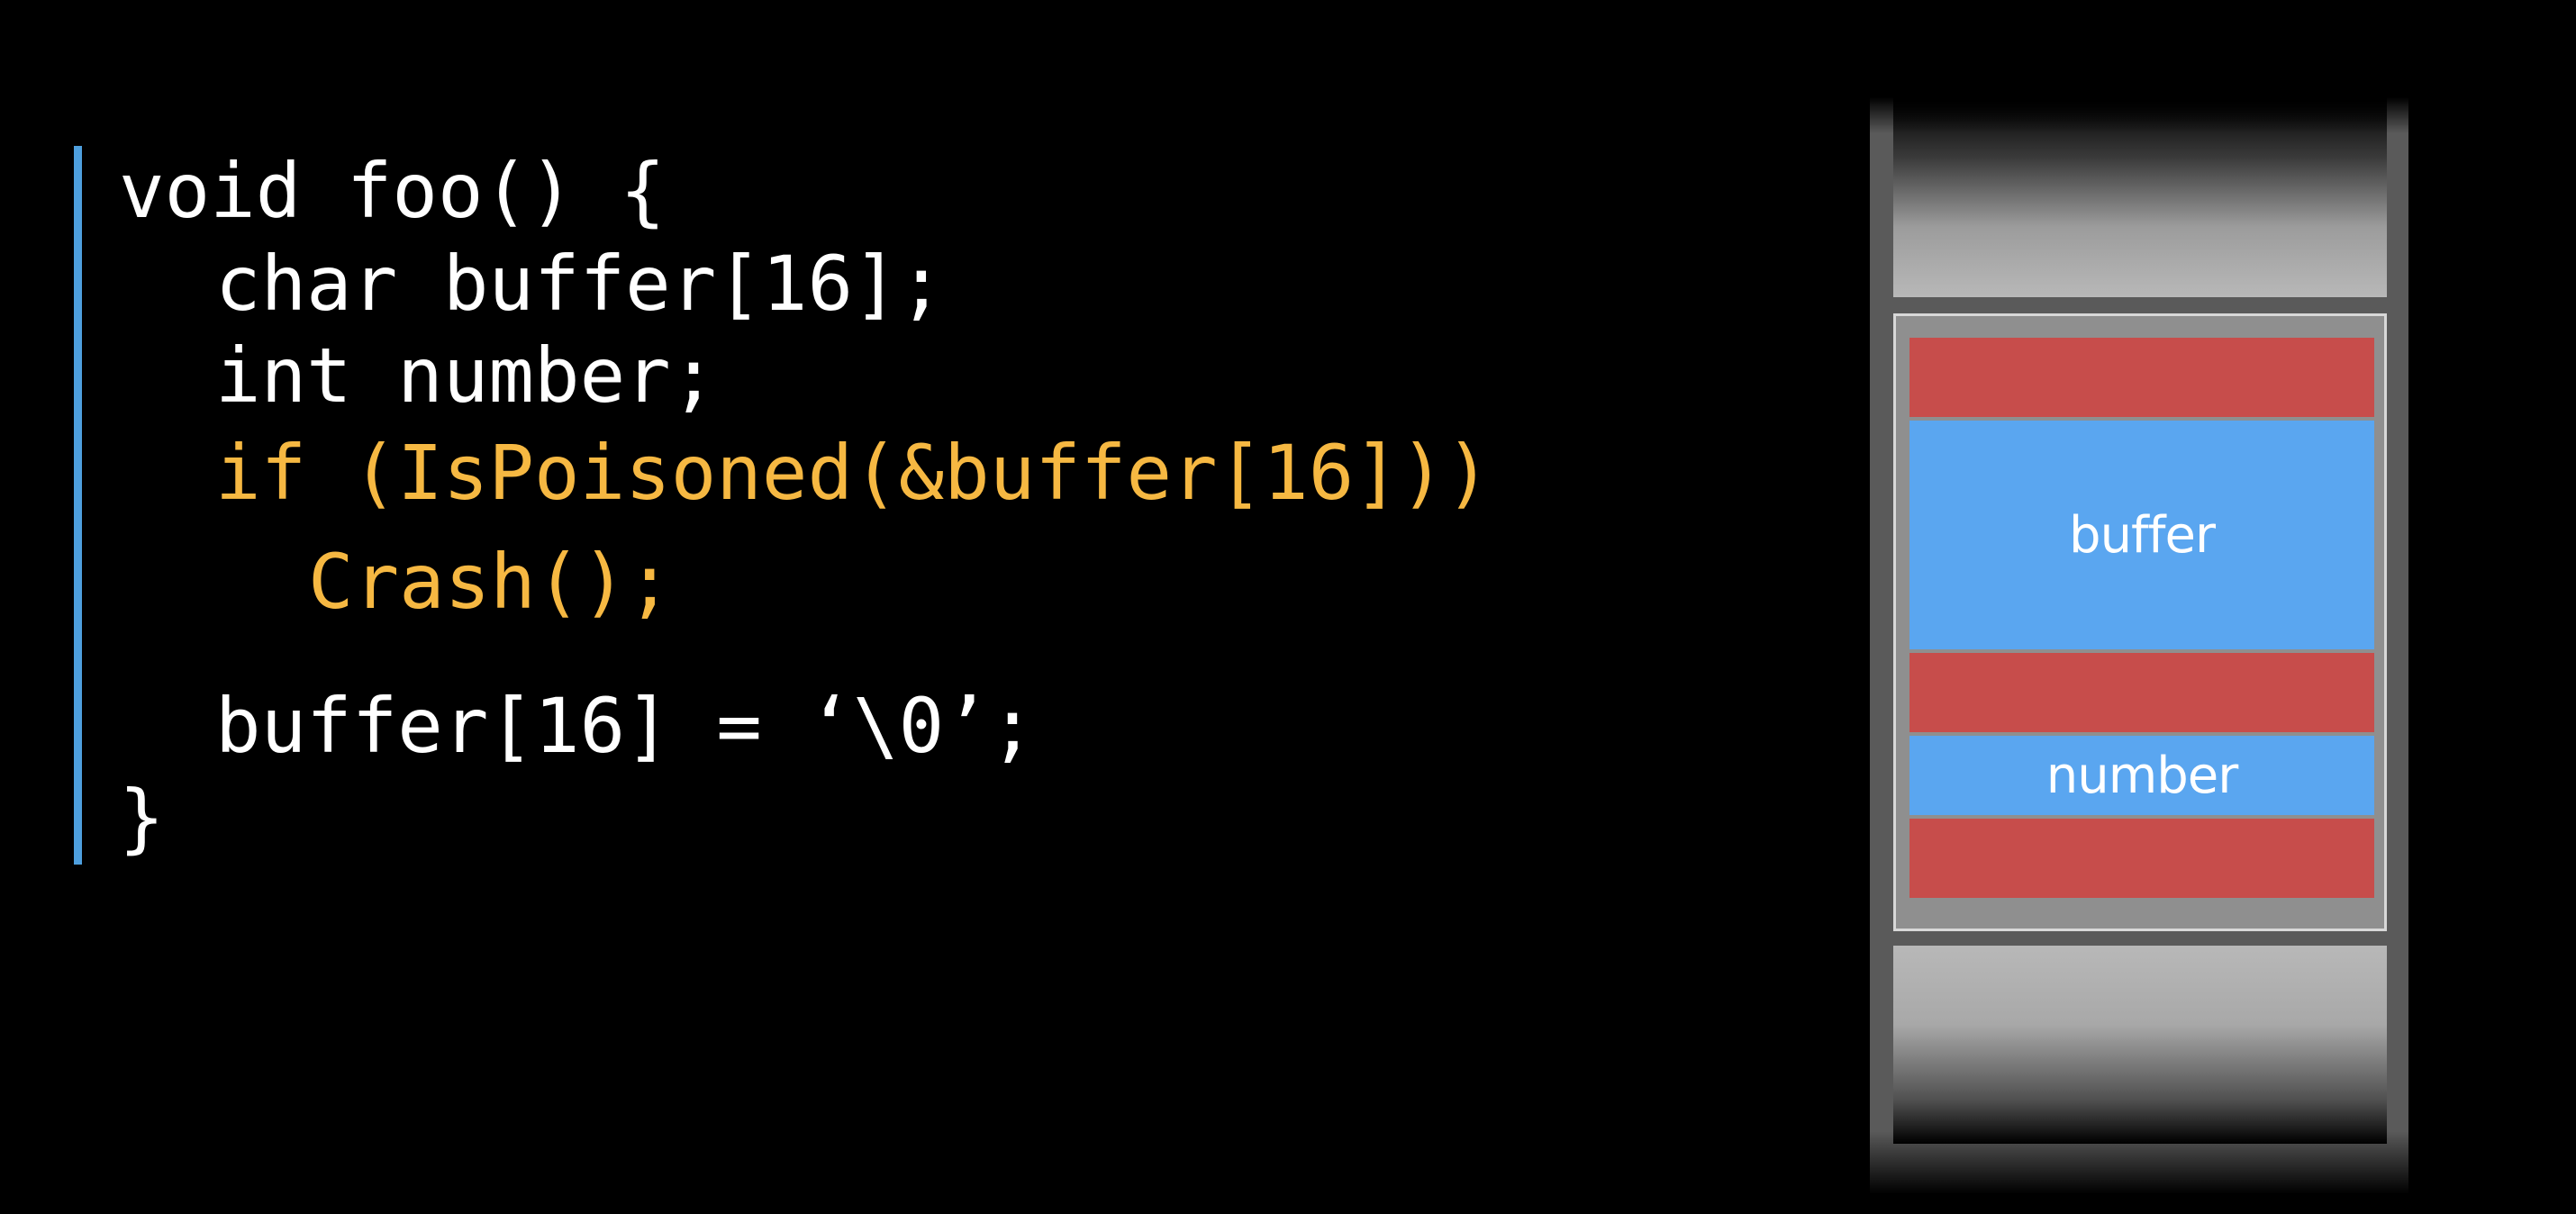  What do you see at coordinates (2140, 1045) in the screenshot?
I see `stack-region-below` at bounding box center [2140, 1045].